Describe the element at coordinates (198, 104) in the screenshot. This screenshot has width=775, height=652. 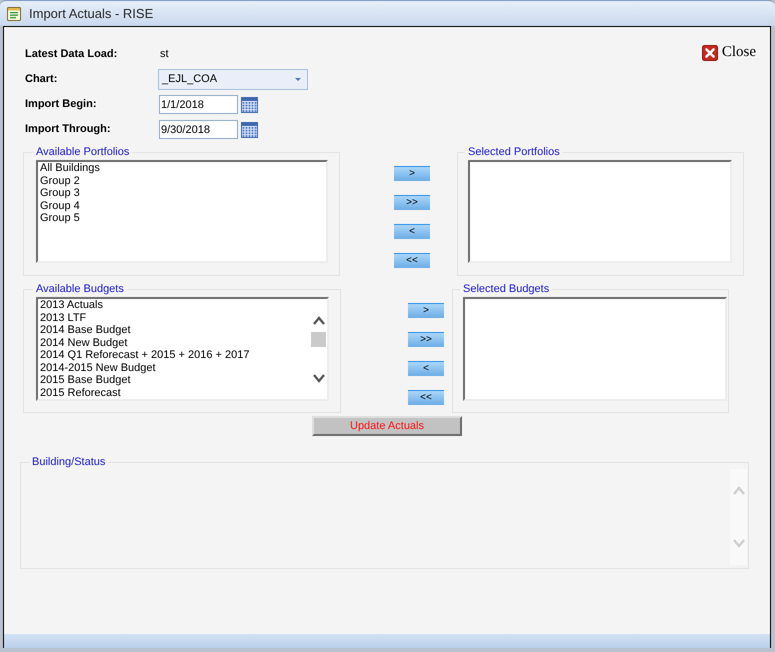
I see `date-input: 1/1/2018` at that location.